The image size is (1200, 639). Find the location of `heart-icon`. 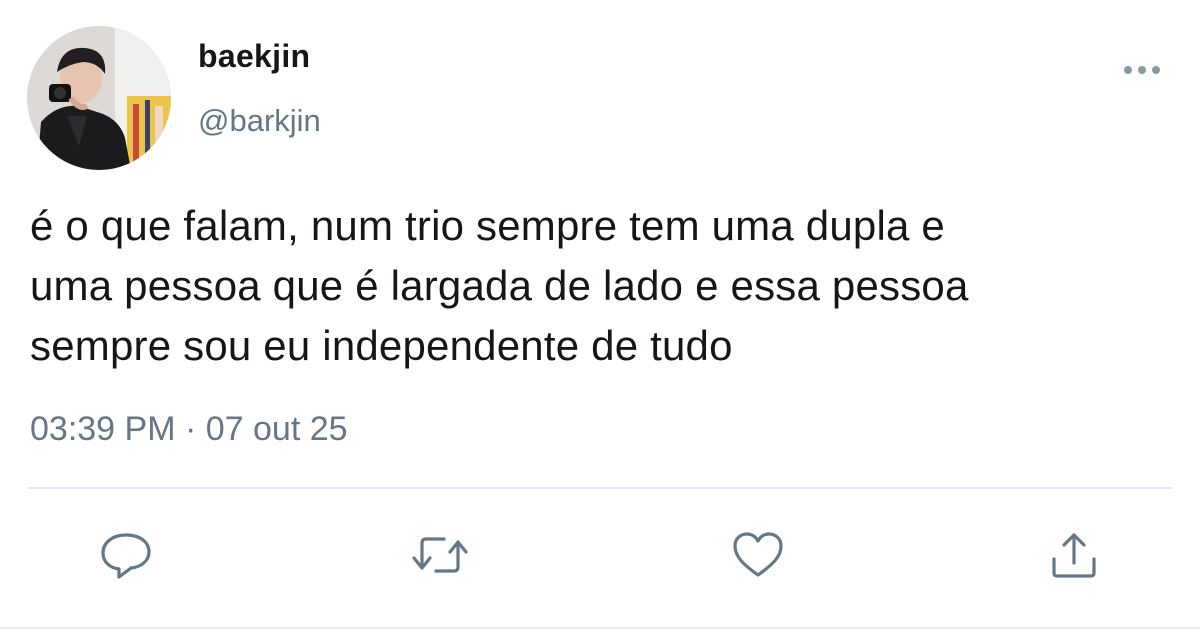

heart-icon is located at coordinates (758, 554).